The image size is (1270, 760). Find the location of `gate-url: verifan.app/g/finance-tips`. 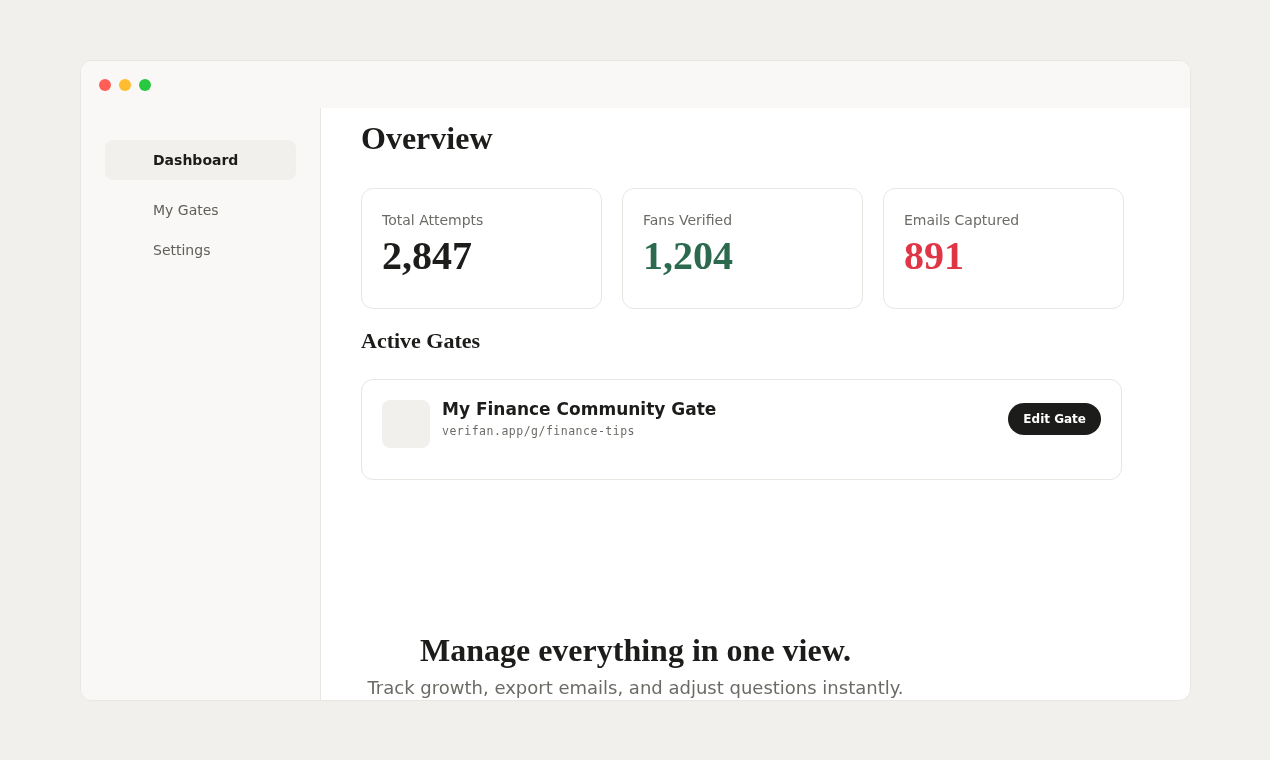

gate-url: verifan.app/g/finance-tips is located at coordinates (539, 431).